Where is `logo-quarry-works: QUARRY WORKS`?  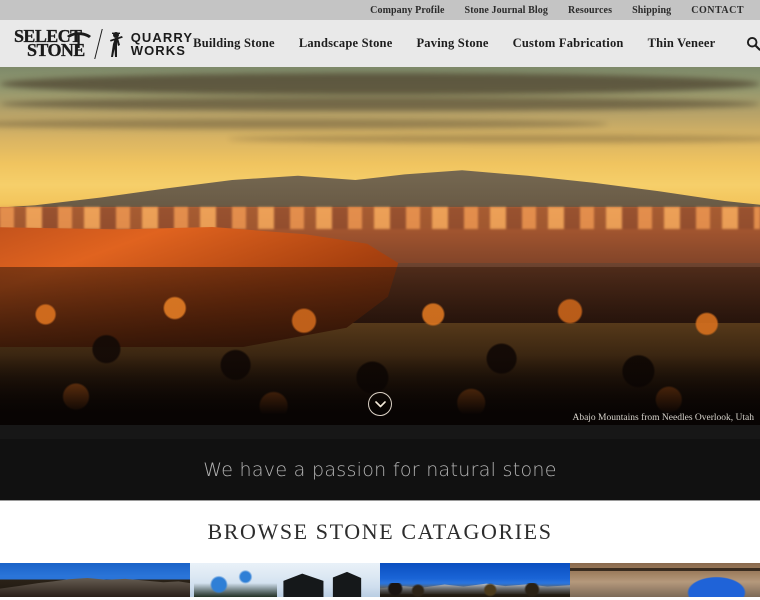
logo-quarry-works: QUARRY WORKS is located at coordinates (162, 44).